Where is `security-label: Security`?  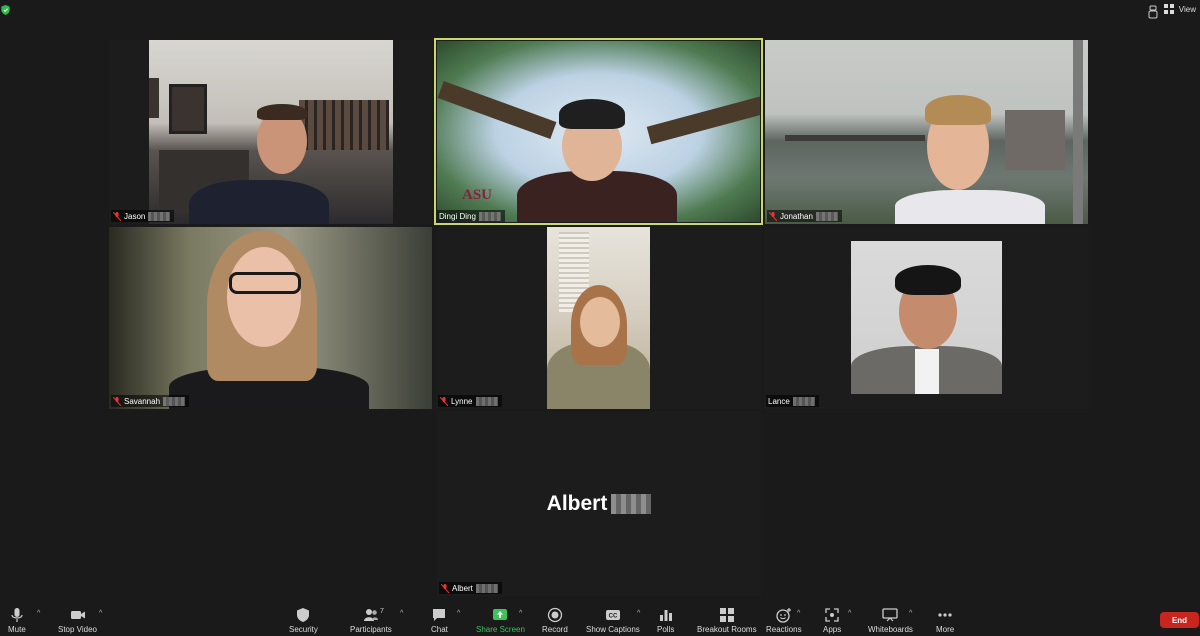 security-label: Security is located at coordinates (303, 629).